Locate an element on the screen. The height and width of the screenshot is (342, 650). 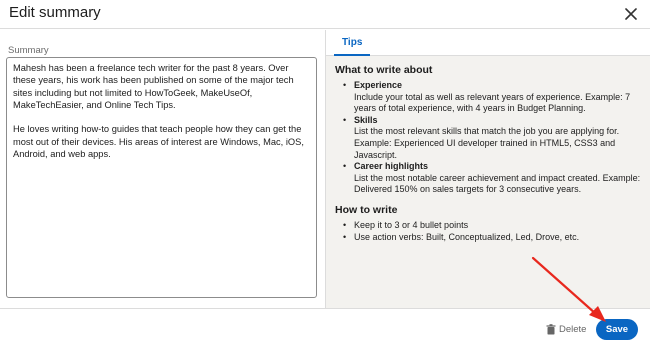
tip-heading-career: Career highlights is located at coordinates (391, 166).